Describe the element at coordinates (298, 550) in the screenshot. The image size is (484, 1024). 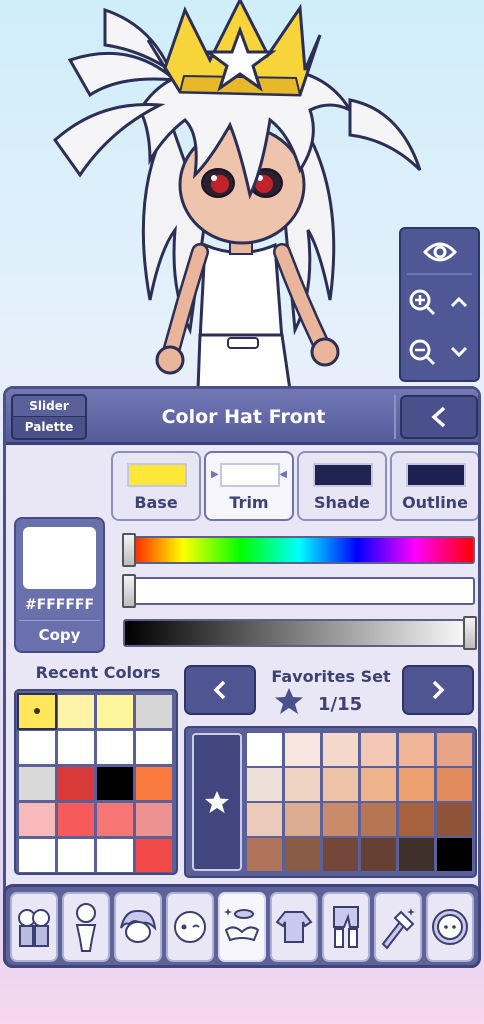
I see `hue-slider` at that location.